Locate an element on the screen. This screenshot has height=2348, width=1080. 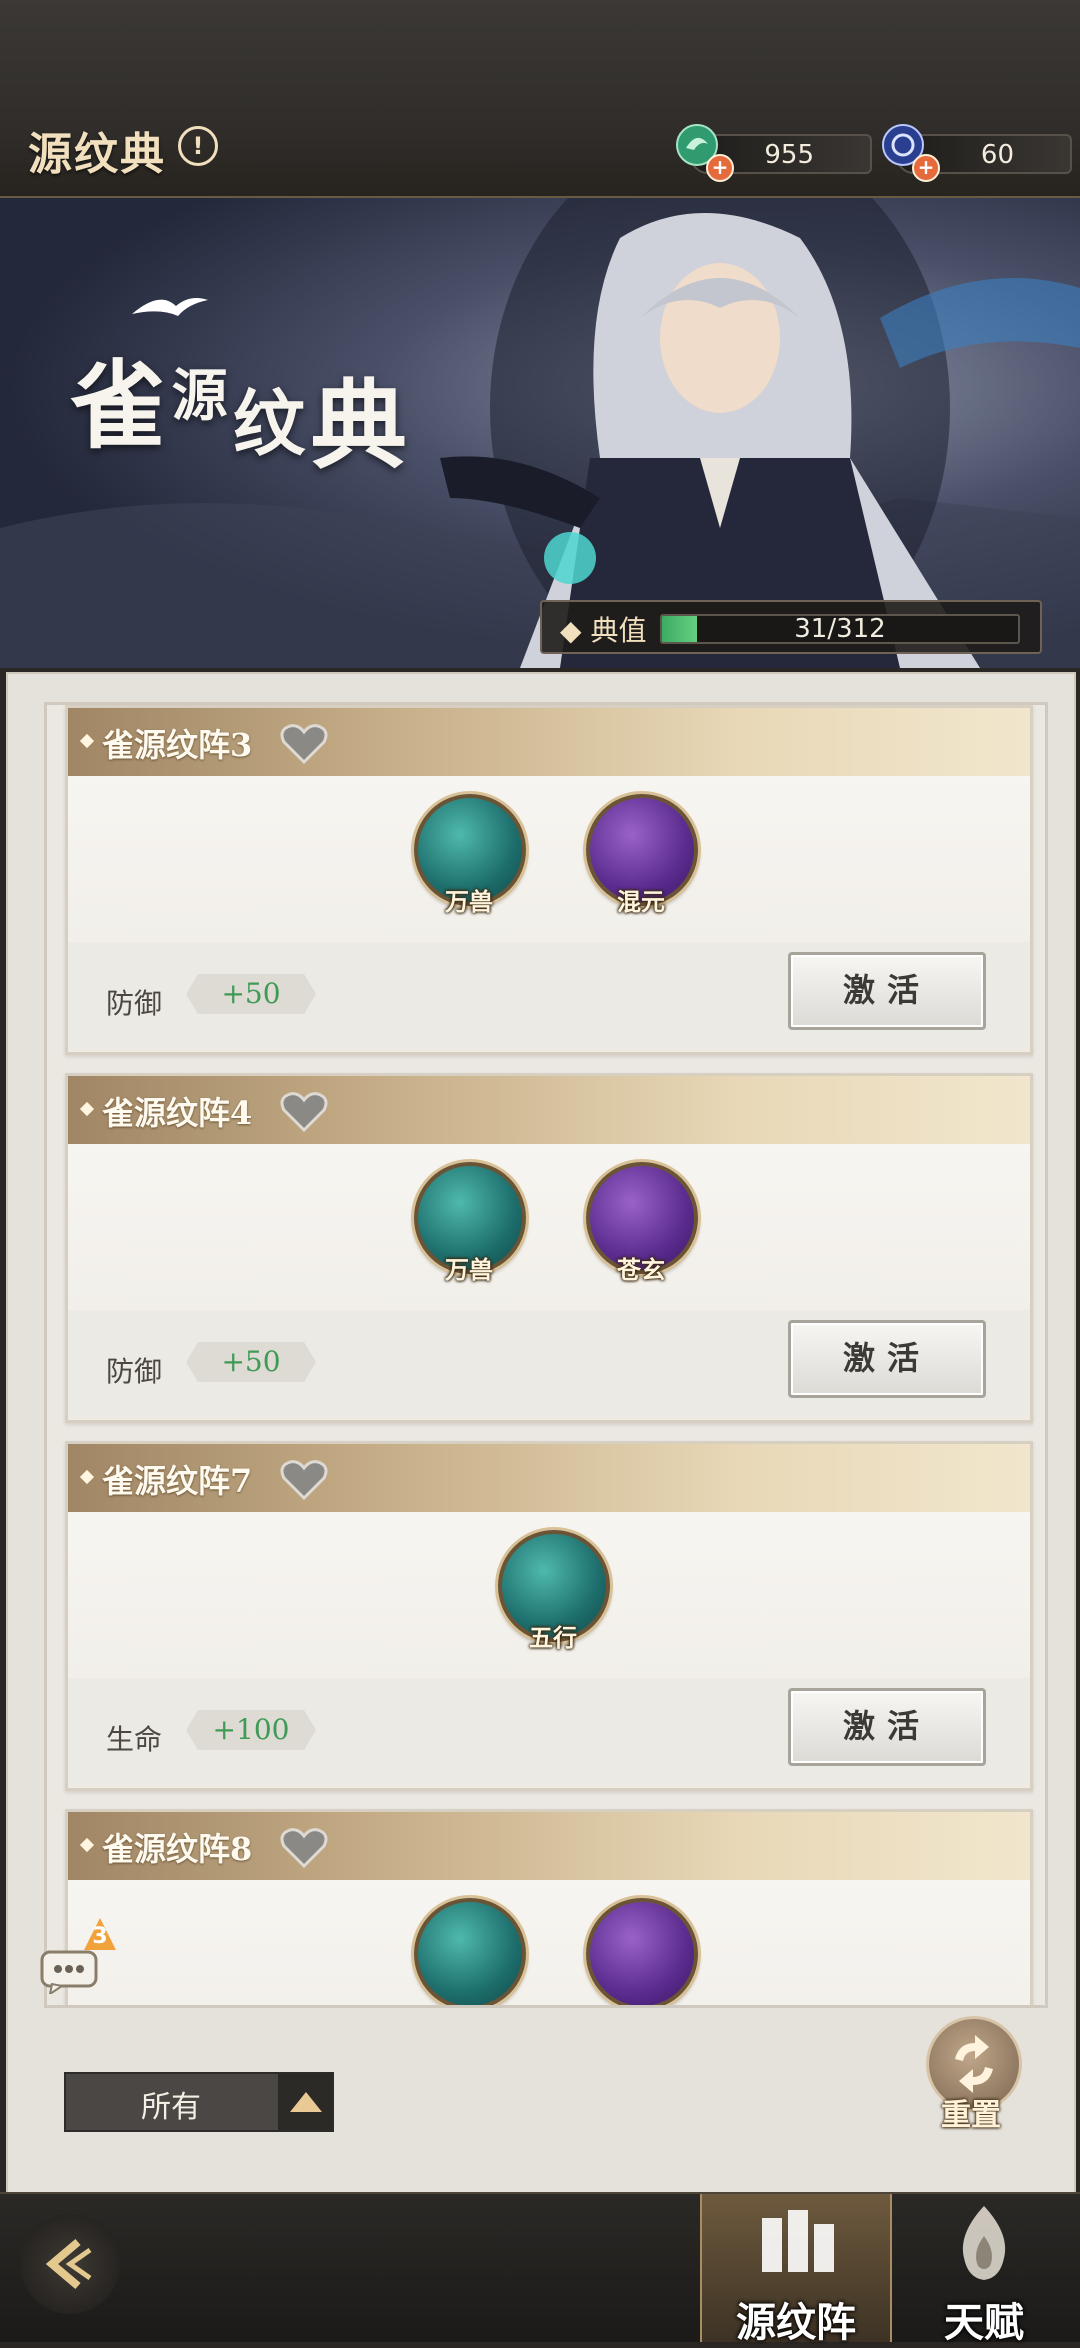
info-icon: ! is located at coordinates (198, 146).